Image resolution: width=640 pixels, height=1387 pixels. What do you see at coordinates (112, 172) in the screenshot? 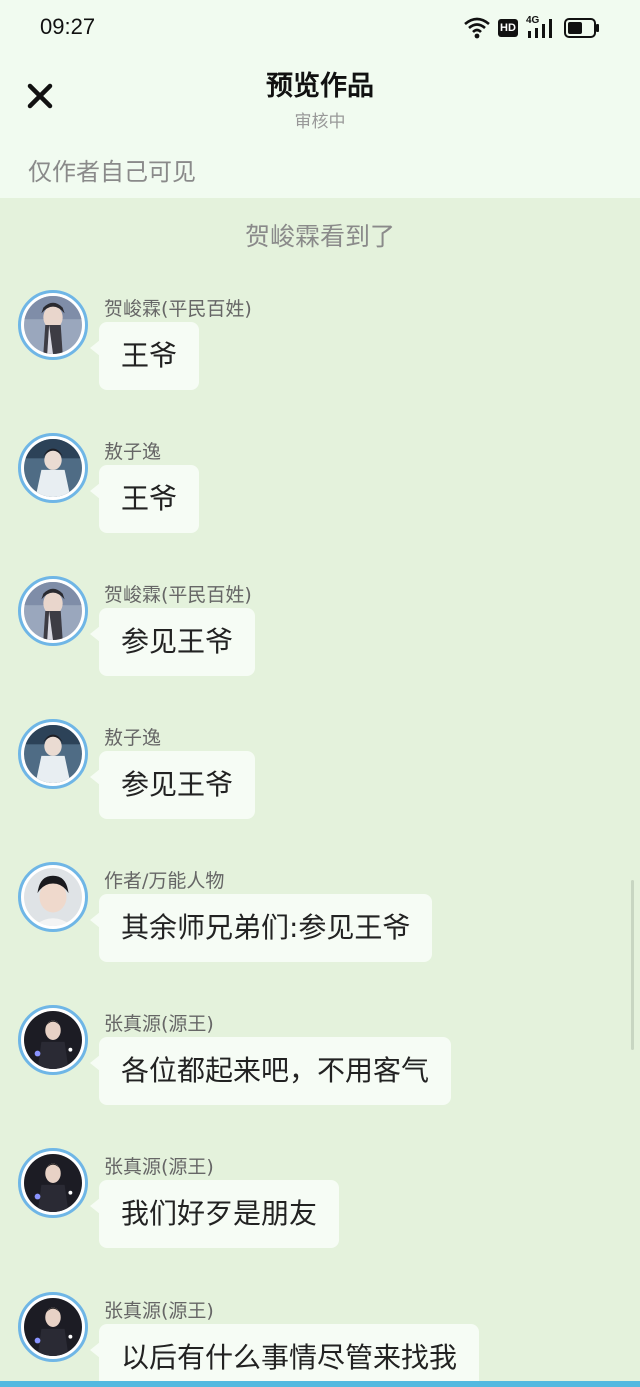
I see `visibility-note: 仅作者自己可见` at bounding box center [112, 172].